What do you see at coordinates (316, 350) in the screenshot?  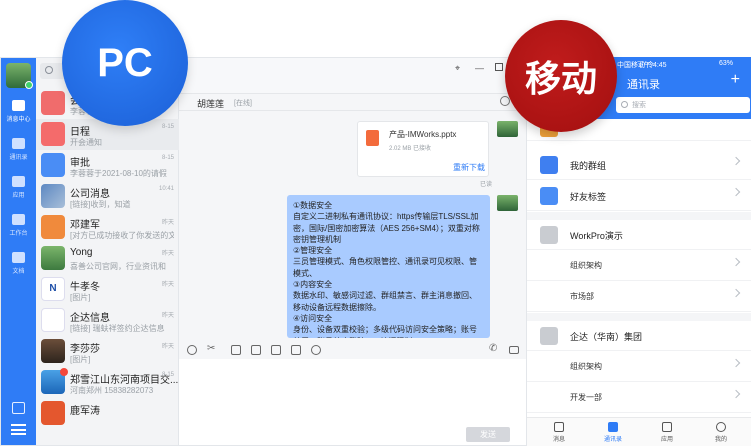 I see `clock-icon` at bounding box center [316, 350].